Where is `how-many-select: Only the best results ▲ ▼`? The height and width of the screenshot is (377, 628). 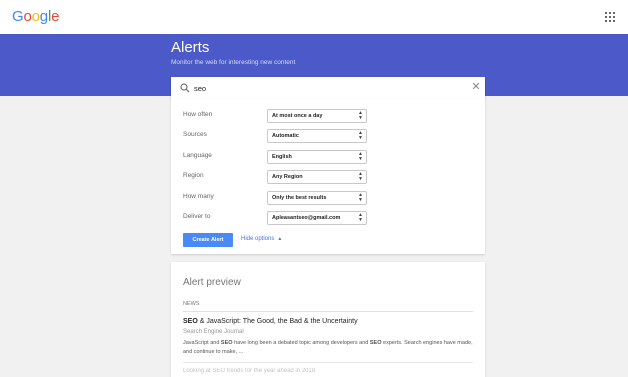
how-many-select: Only the best results ▲ ▼ is located at coordinates (317, 198).